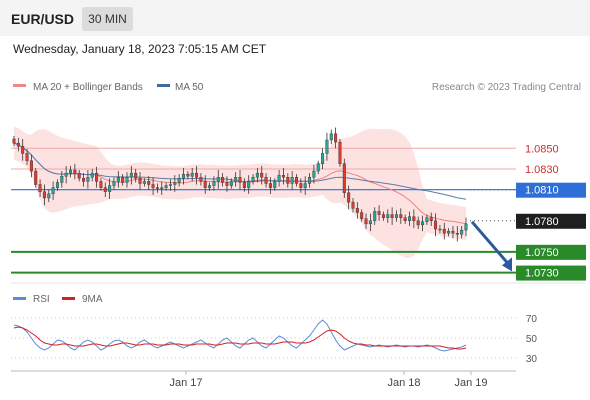 The image size is (590, 400). What do you see at coordinates (542, 149) in the screenshot?
I see `level-label-1.0850: 1.0850` at bounding box center [542, 149].